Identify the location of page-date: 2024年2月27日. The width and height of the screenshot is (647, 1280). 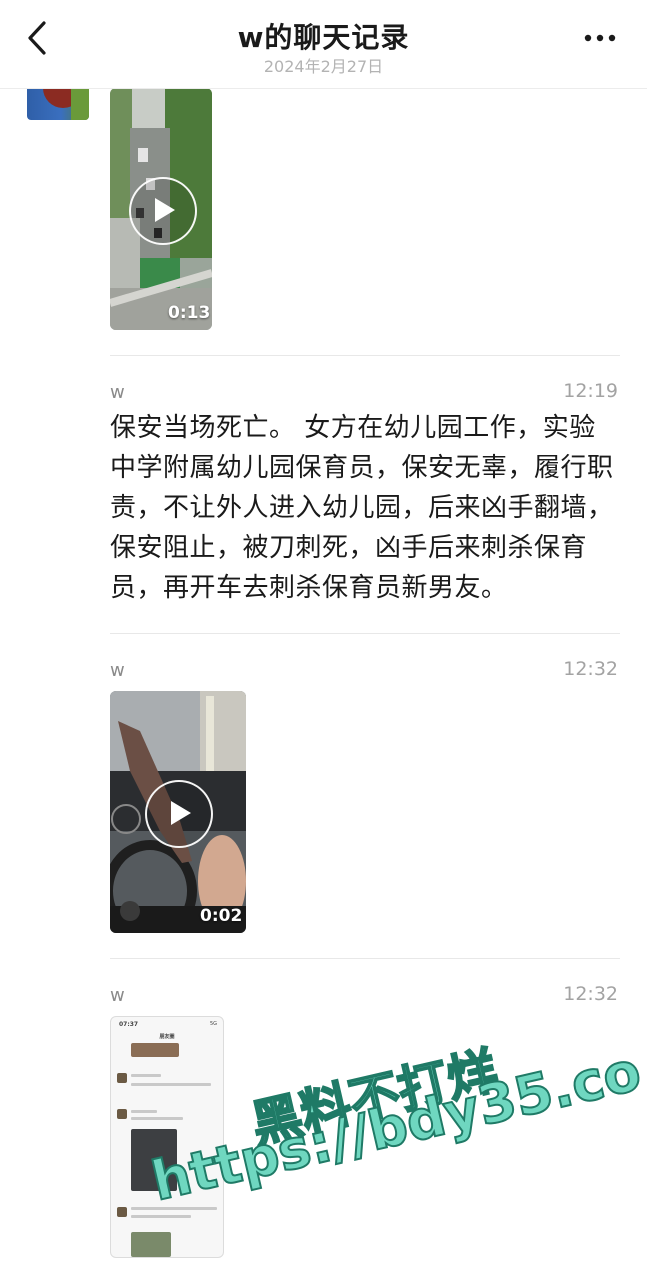
(323, 66).